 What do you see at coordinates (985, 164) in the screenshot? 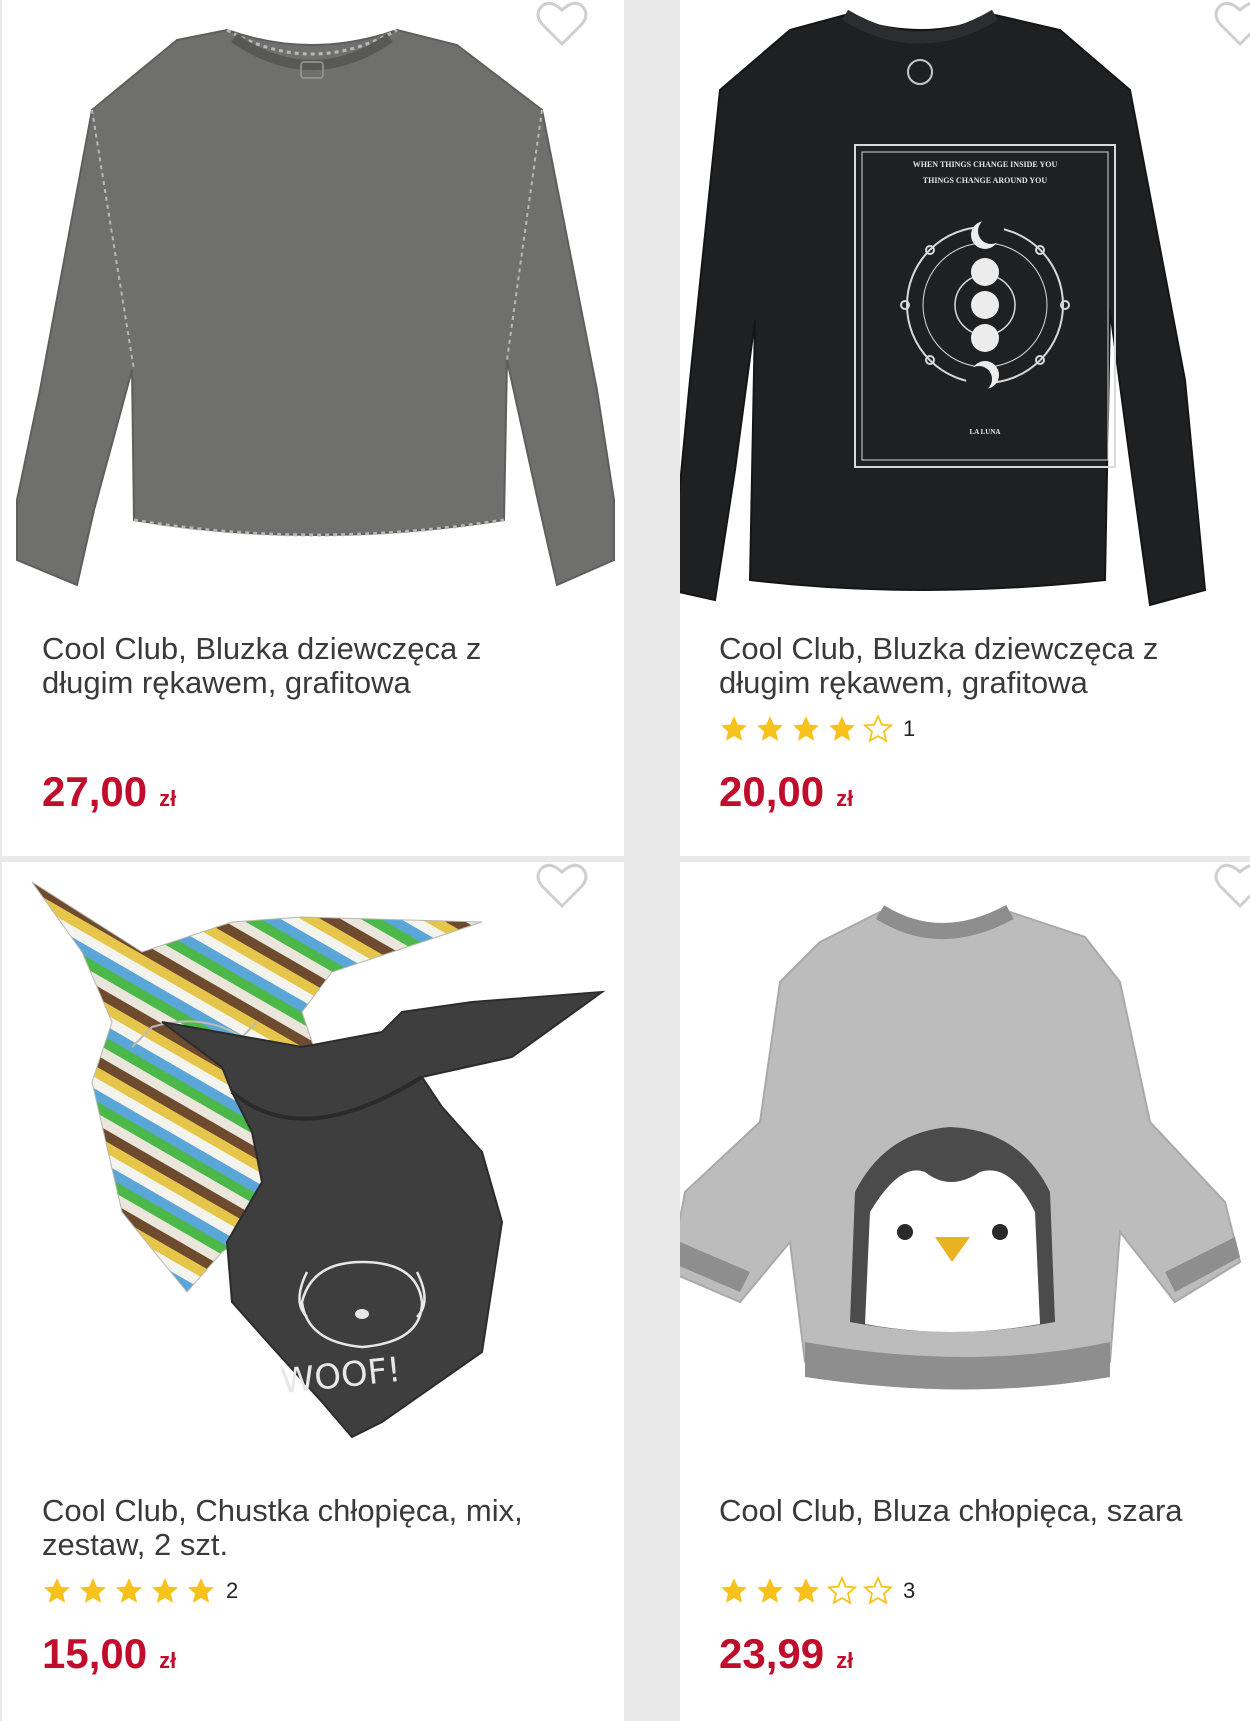
I see `print-text-line1: WHEN THINGS CHANGE INSIDE YOU` at bounding box center [985, 164].